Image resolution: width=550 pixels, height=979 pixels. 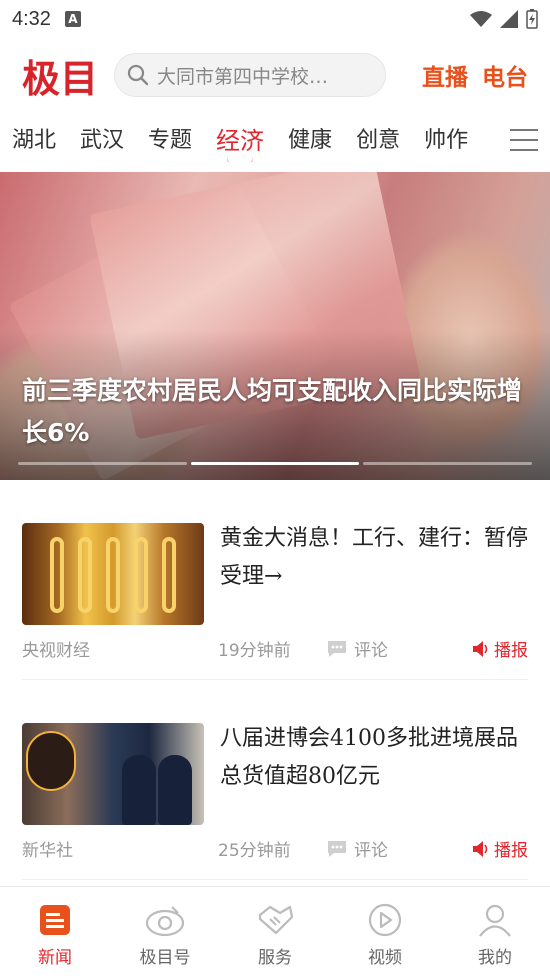 What do you see at coordinates (505, 75) in the screenshot?
I see `radio-button: 电台` at bounding box center [505, 75].